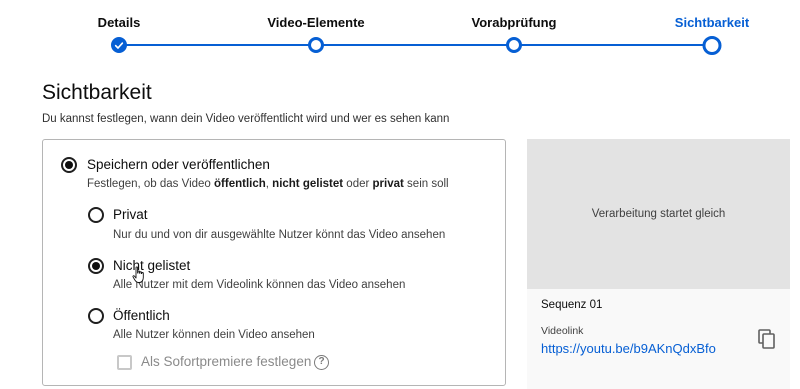  I want to click on private-radio, so click(96, 215).